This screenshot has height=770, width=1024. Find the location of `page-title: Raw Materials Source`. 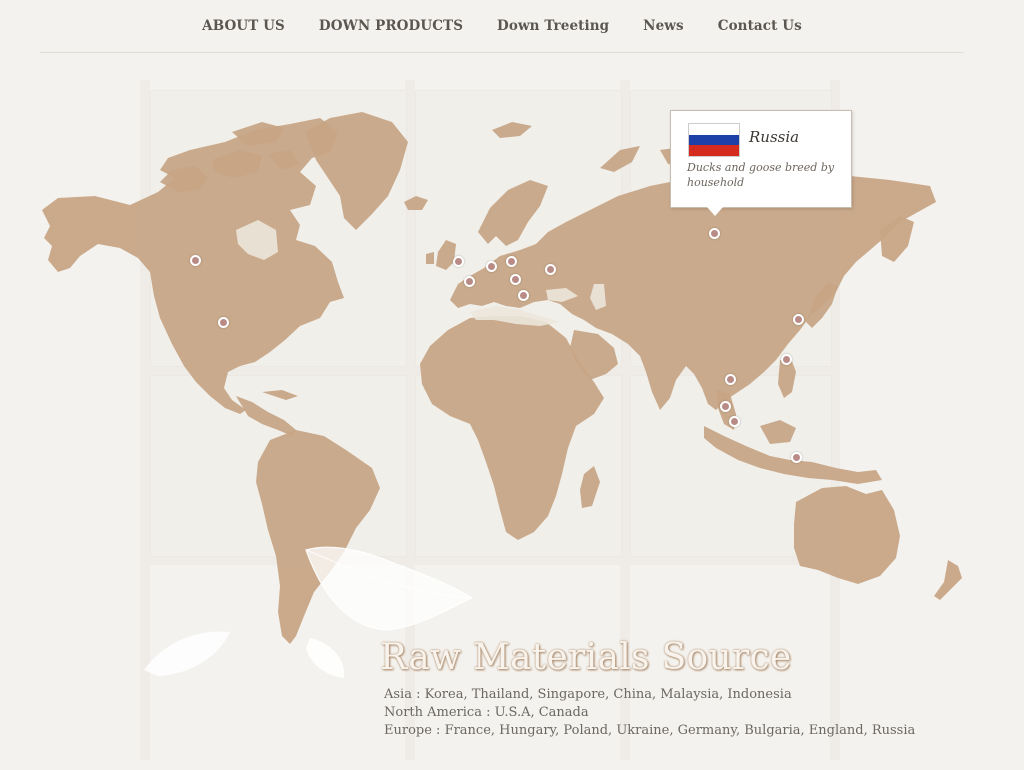

page-title: Raw Materials Source is located at coordinates (586, 657).